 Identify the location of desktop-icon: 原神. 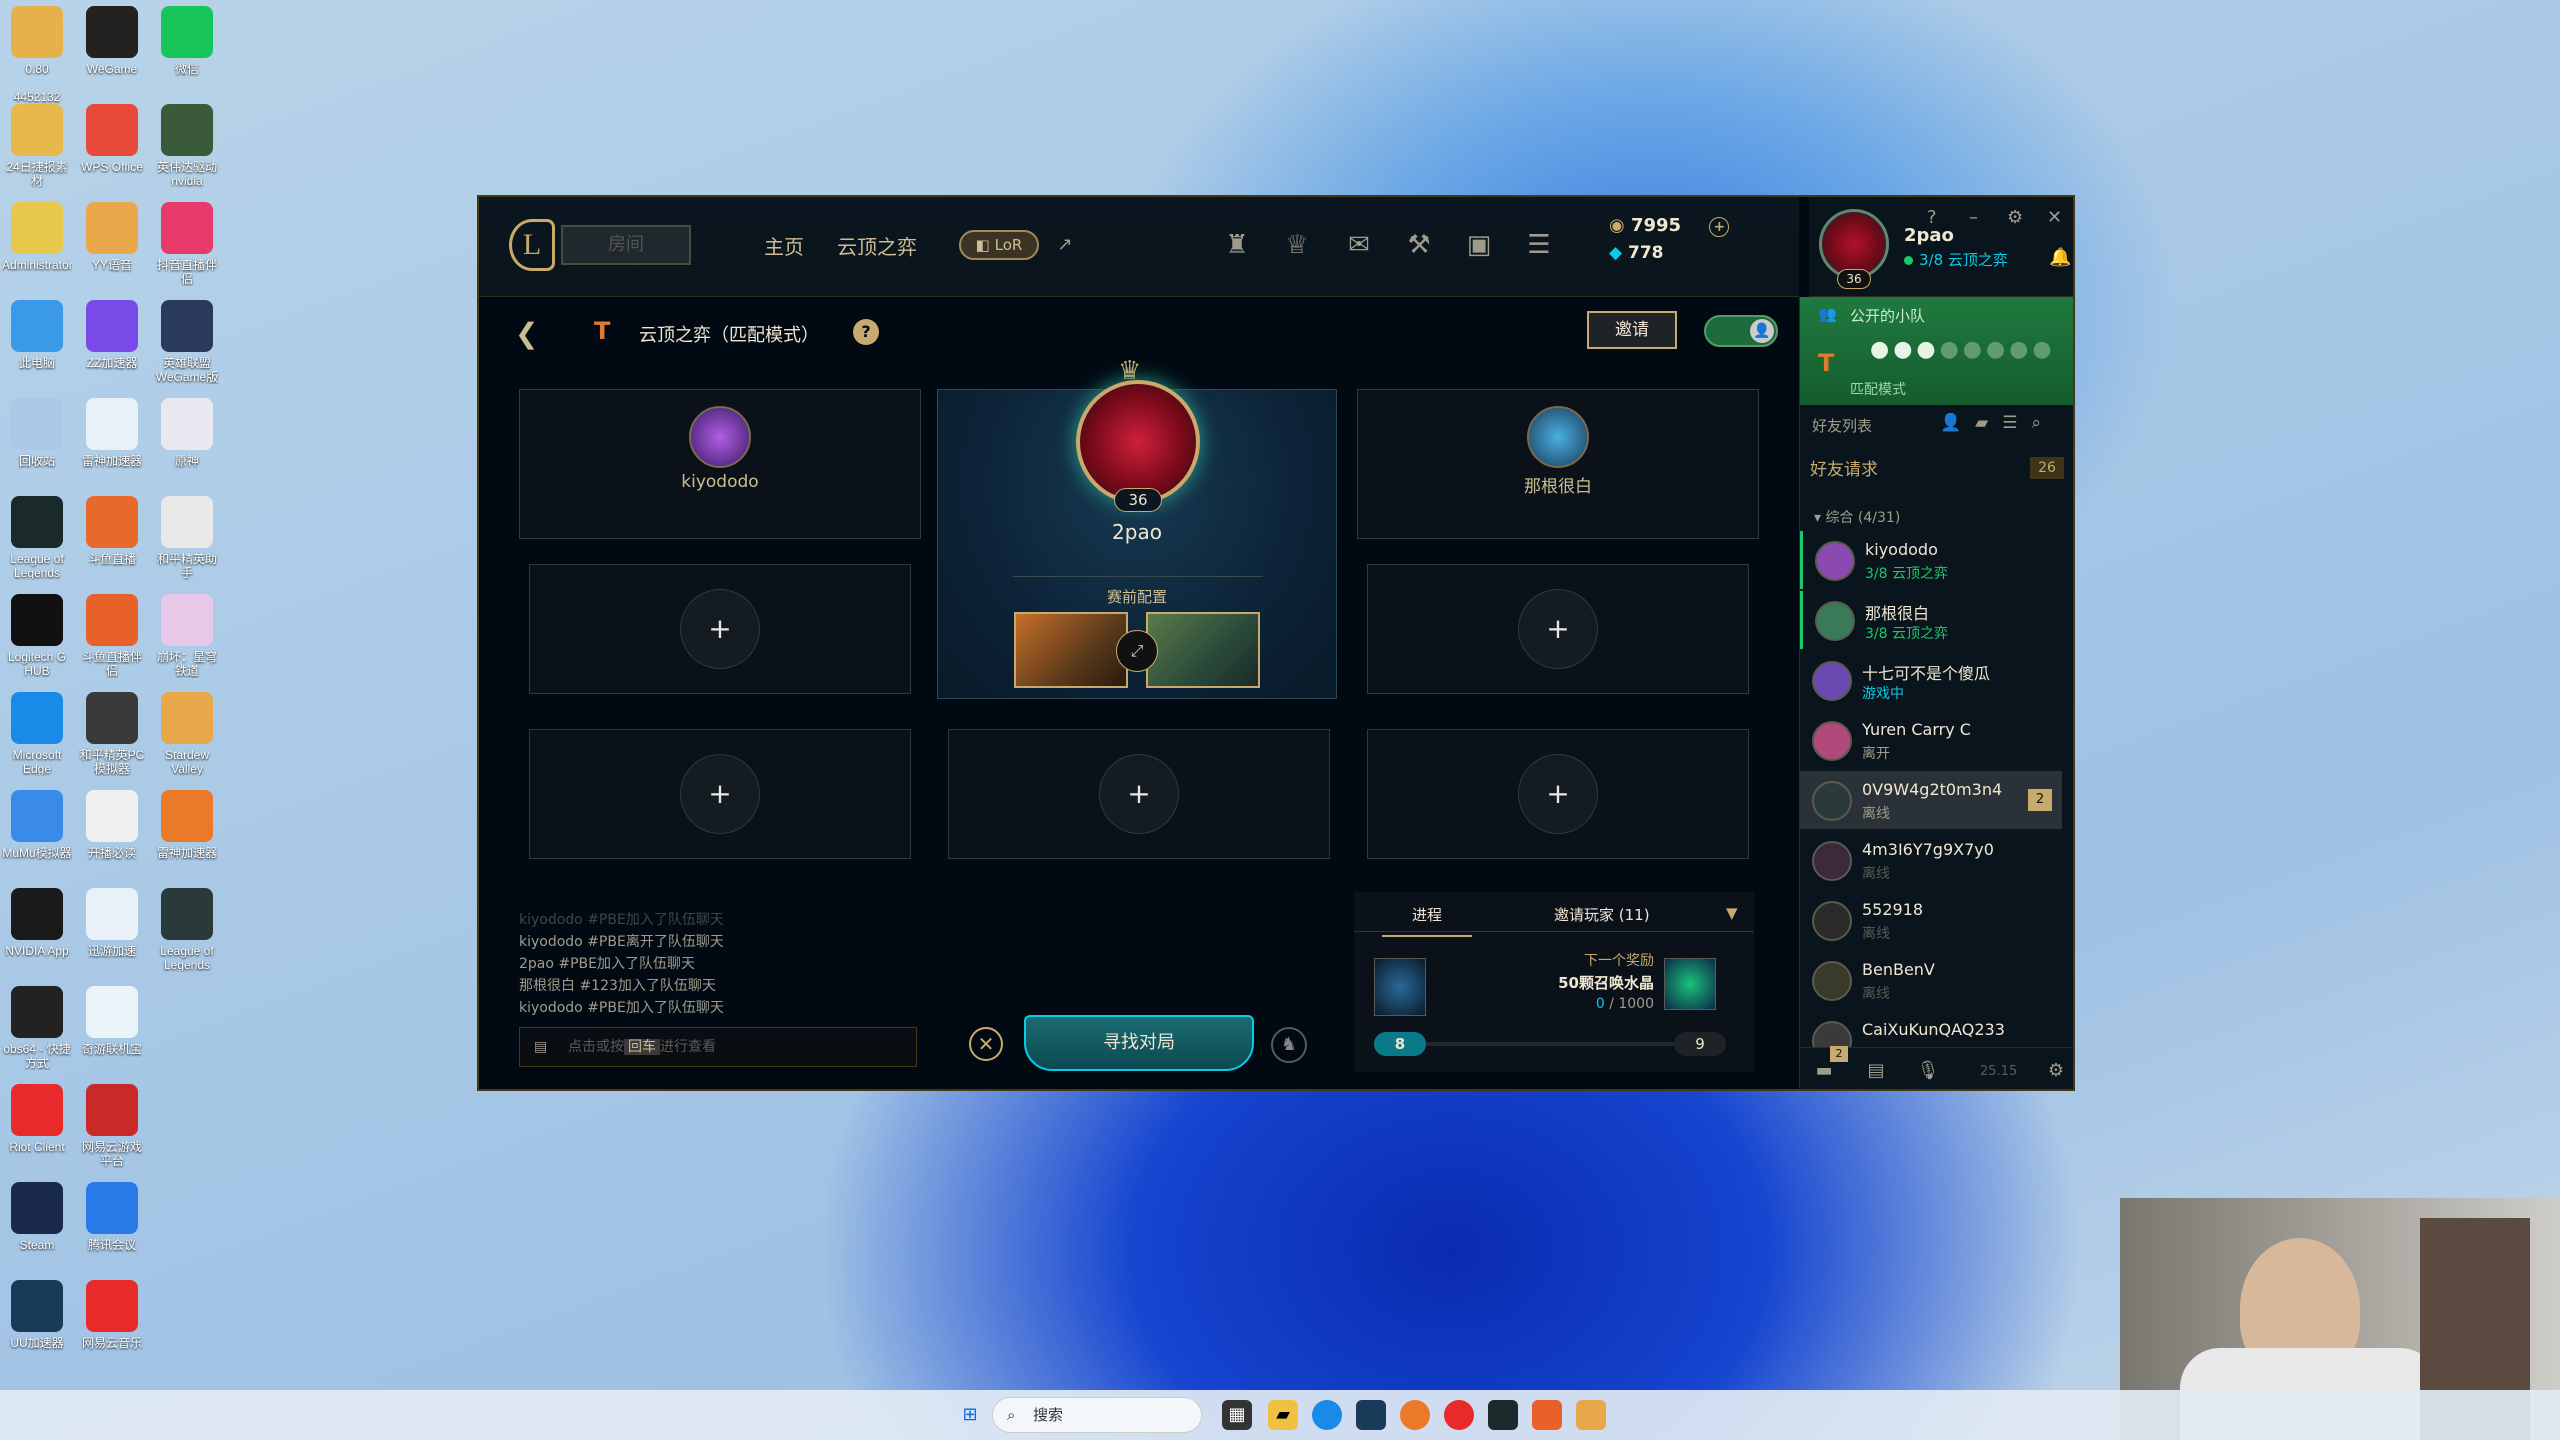
(187, 444).